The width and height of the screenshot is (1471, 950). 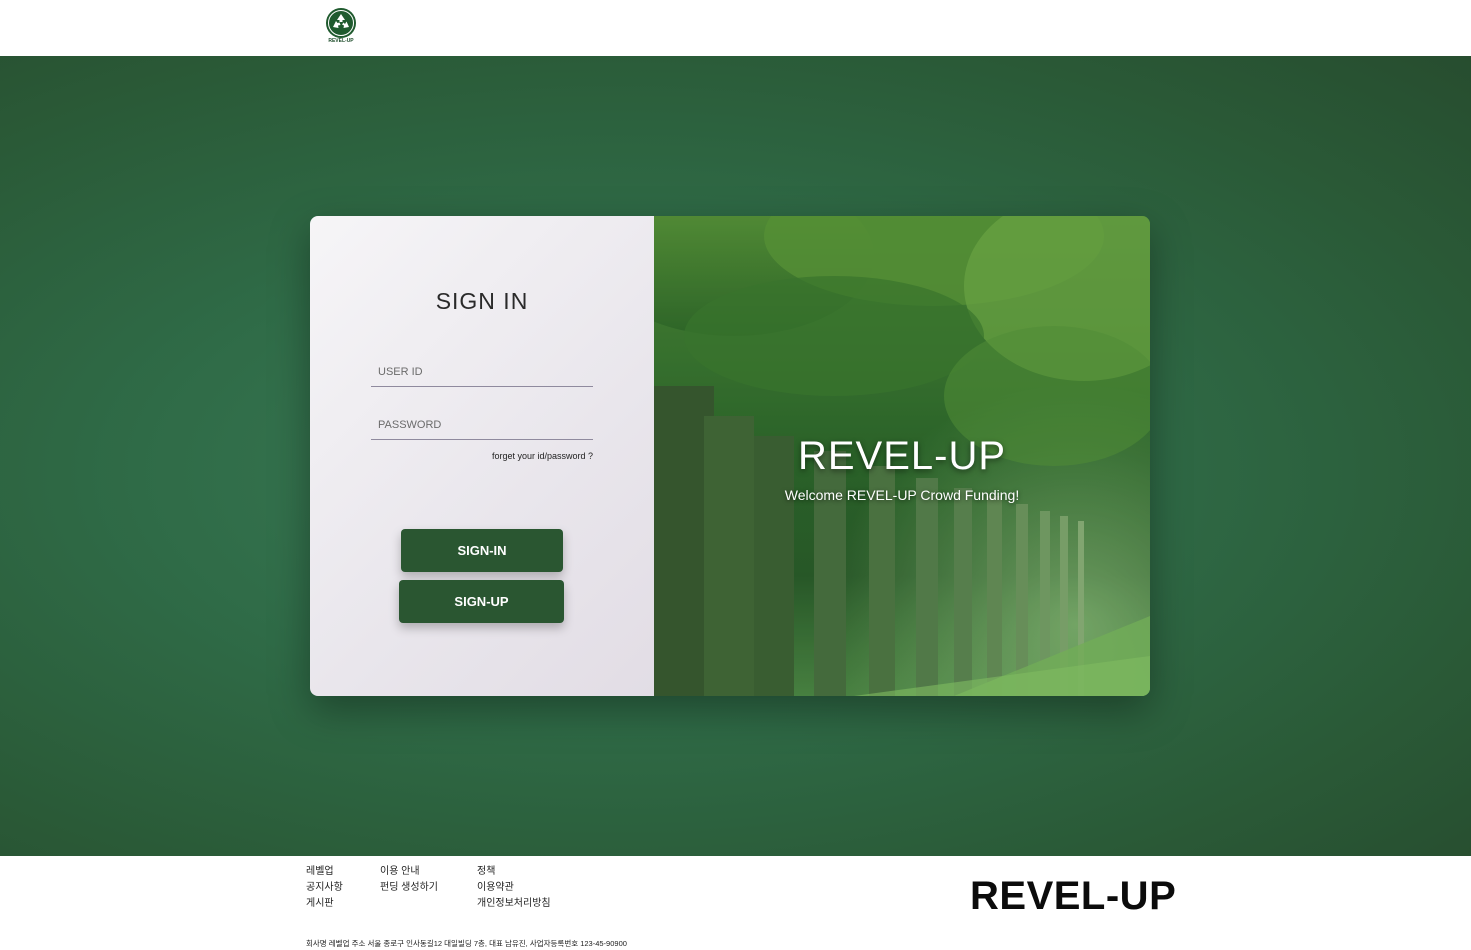 What do you see at coordinates (409, 872) in the screenshot?
I see `footer-link-usage-guide: 이용 안내` at bounding box center [409, 872].